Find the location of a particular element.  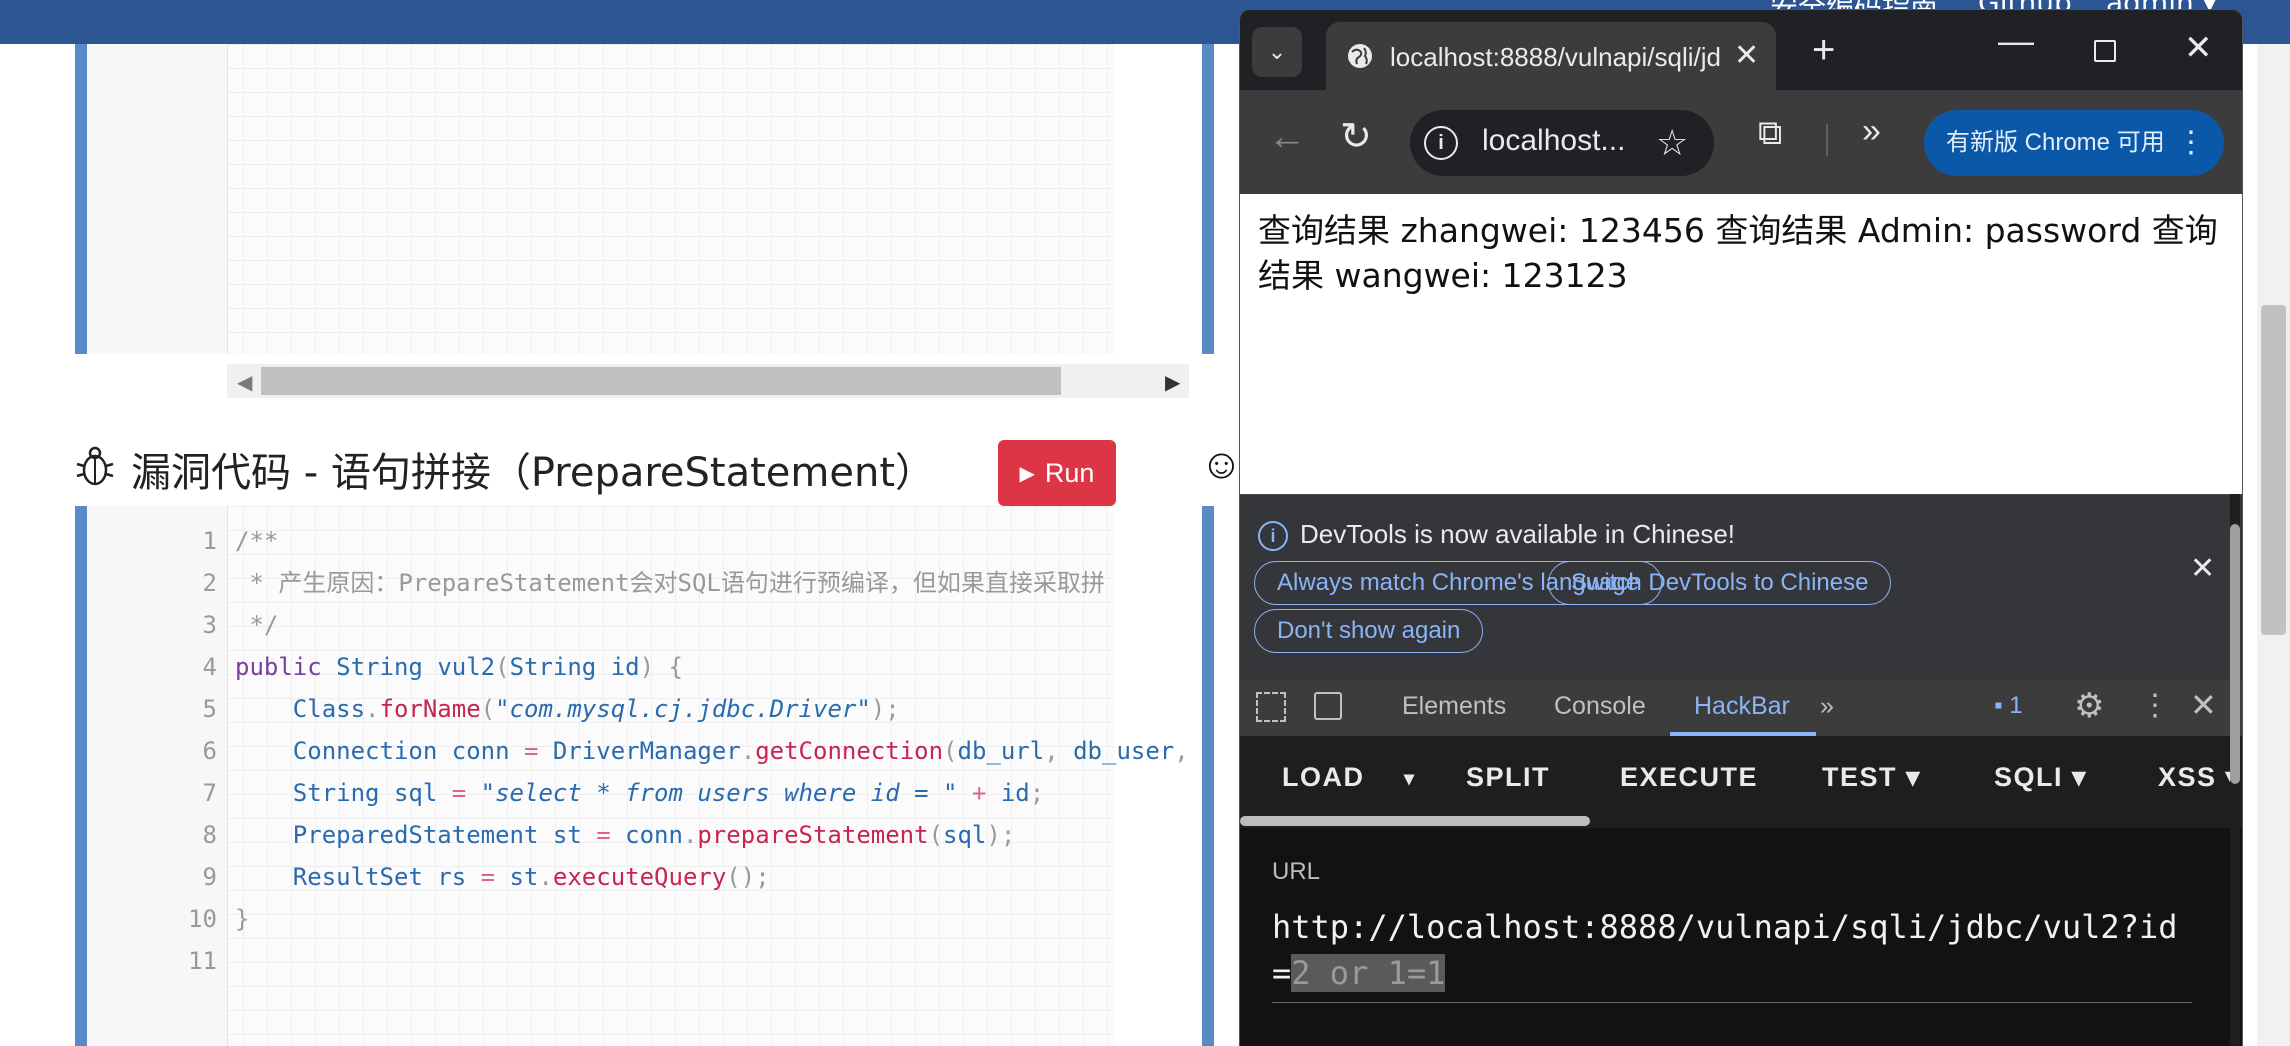

section-header: 漏洞代码 - 语句拼接（PrepareStatement） is located at coordinates (600, 466).